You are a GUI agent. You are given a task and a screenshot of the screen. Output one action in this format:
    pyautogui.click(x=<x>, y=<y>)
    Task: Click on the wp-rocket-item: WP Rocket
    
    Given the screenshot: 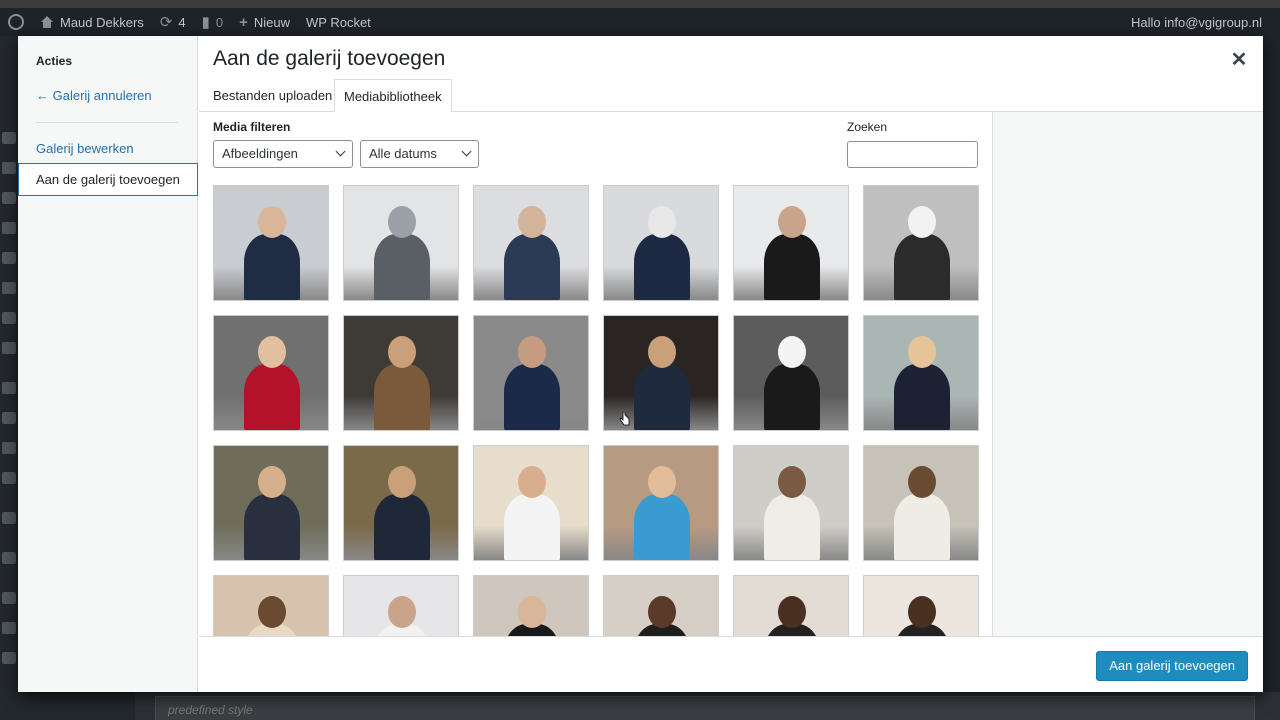 What is the action you would take?
    pyautogui.click(x=338, y=22)
    